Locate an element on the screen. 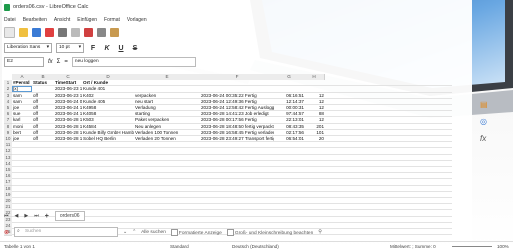 Image resolution: width=513 pixels, height=251 pixels. properties-icon: ▤ is located at coordinates (484, 104).